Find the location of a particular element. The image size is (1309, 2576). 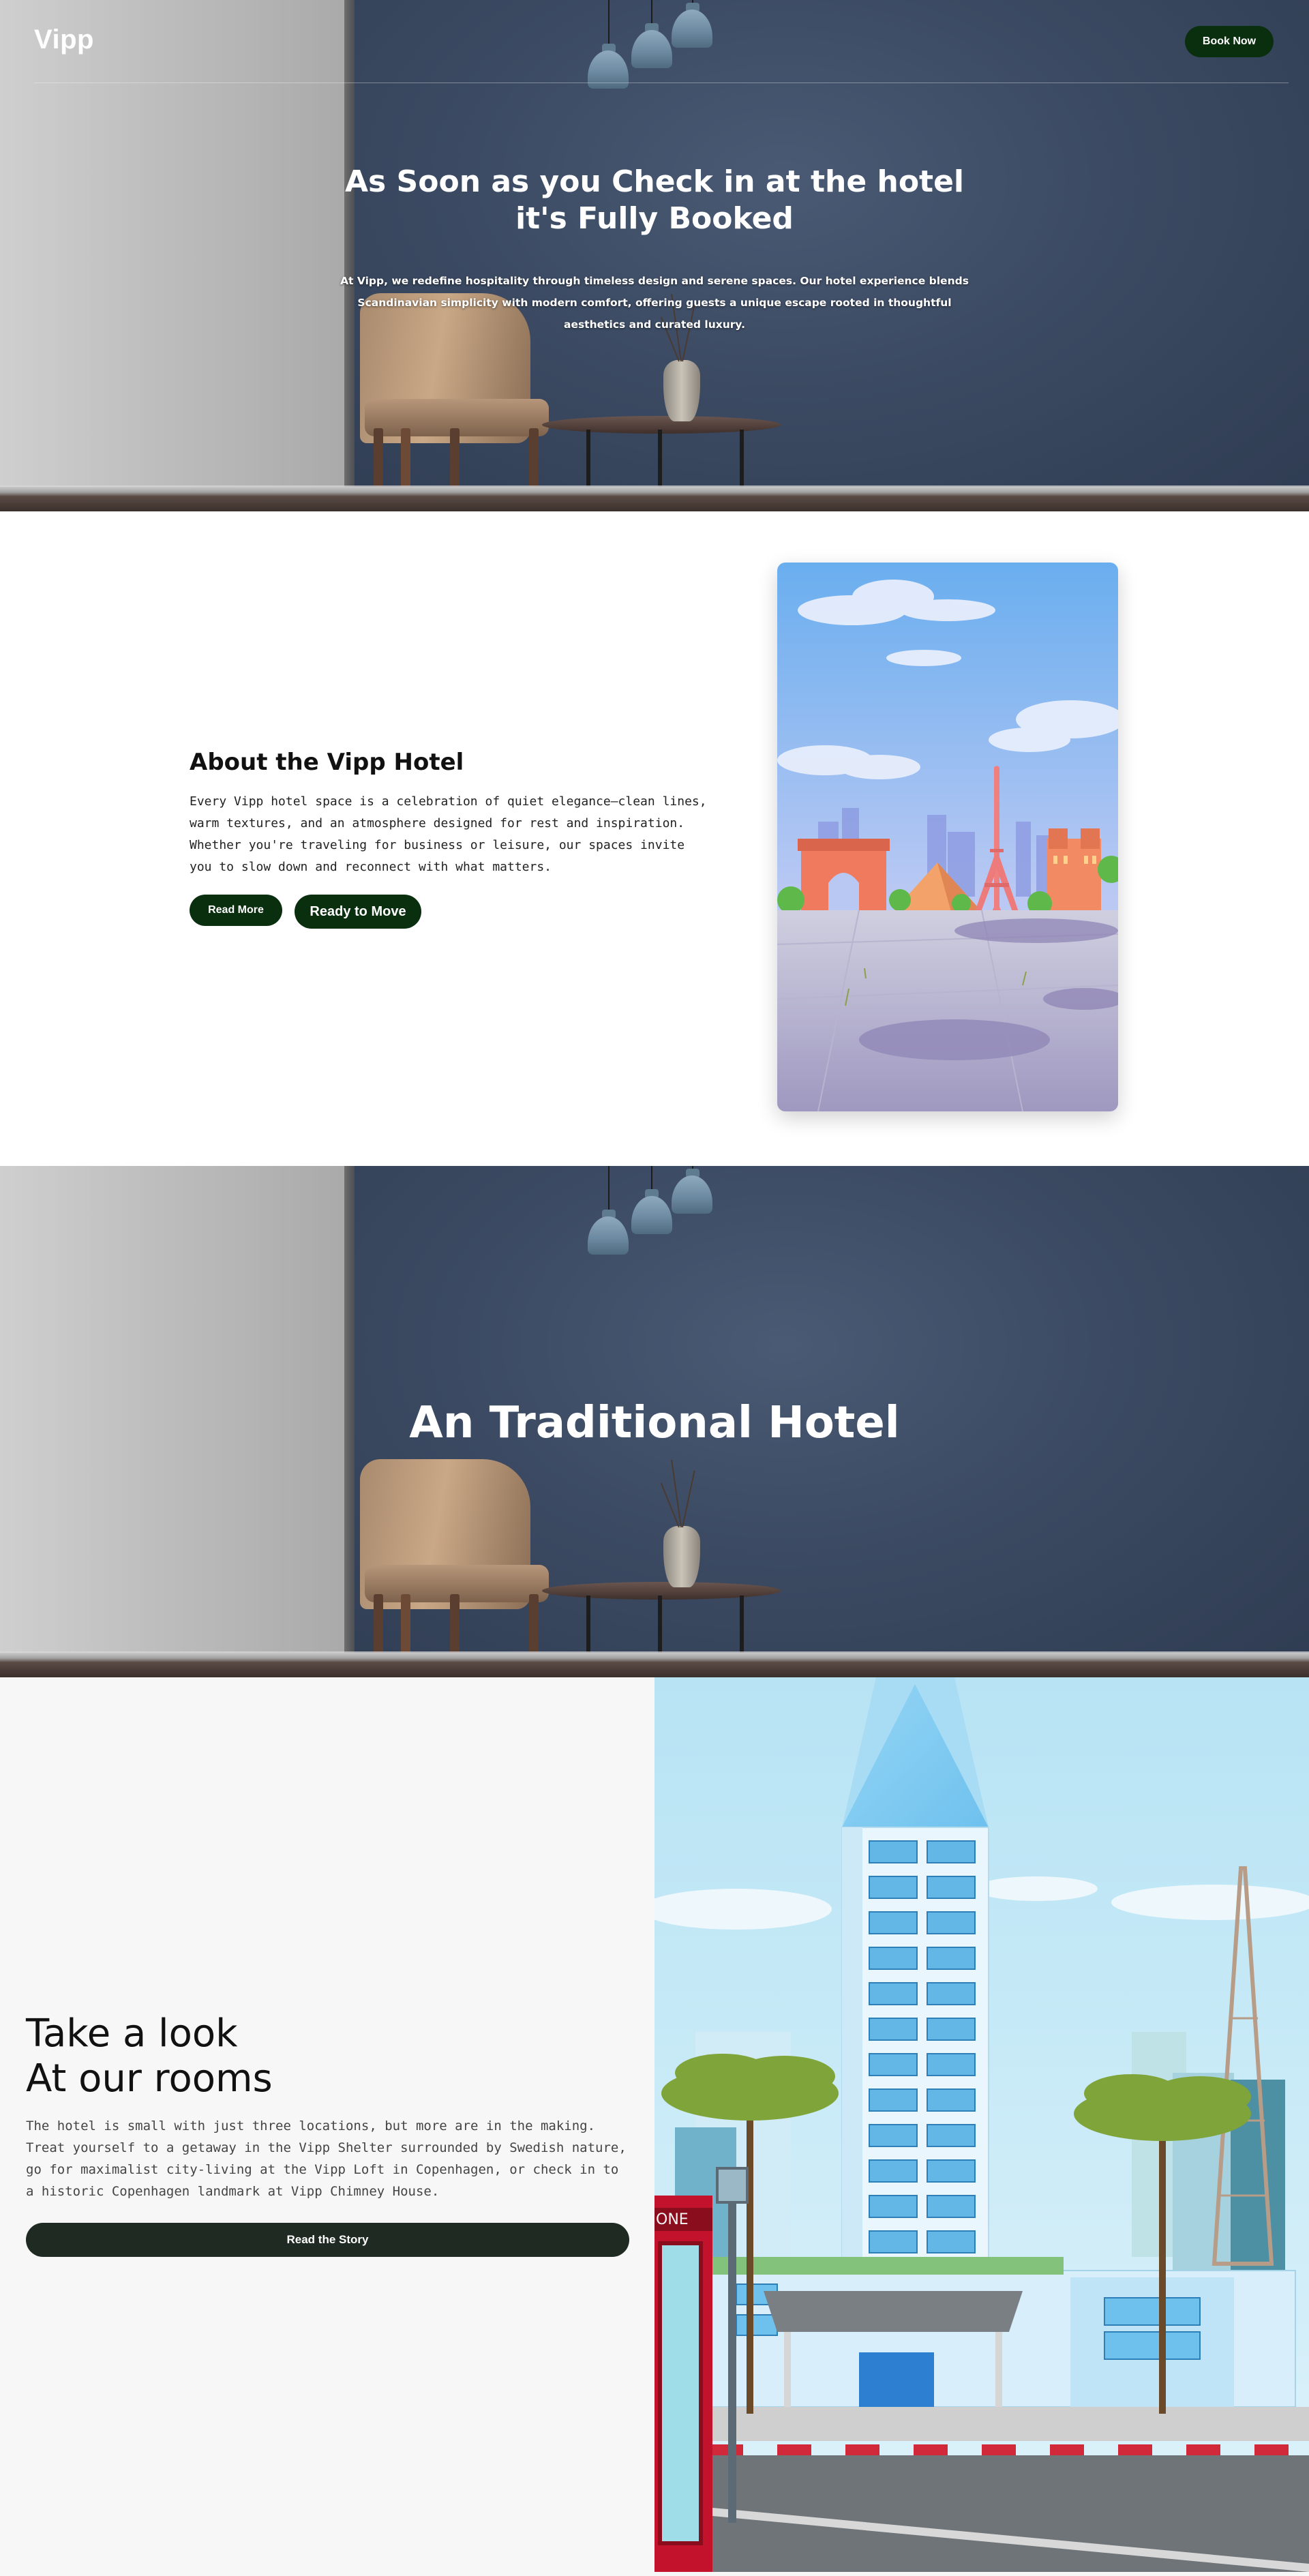

traditional-title: An Traditional Hotel is located at coordinates (654, 1423).